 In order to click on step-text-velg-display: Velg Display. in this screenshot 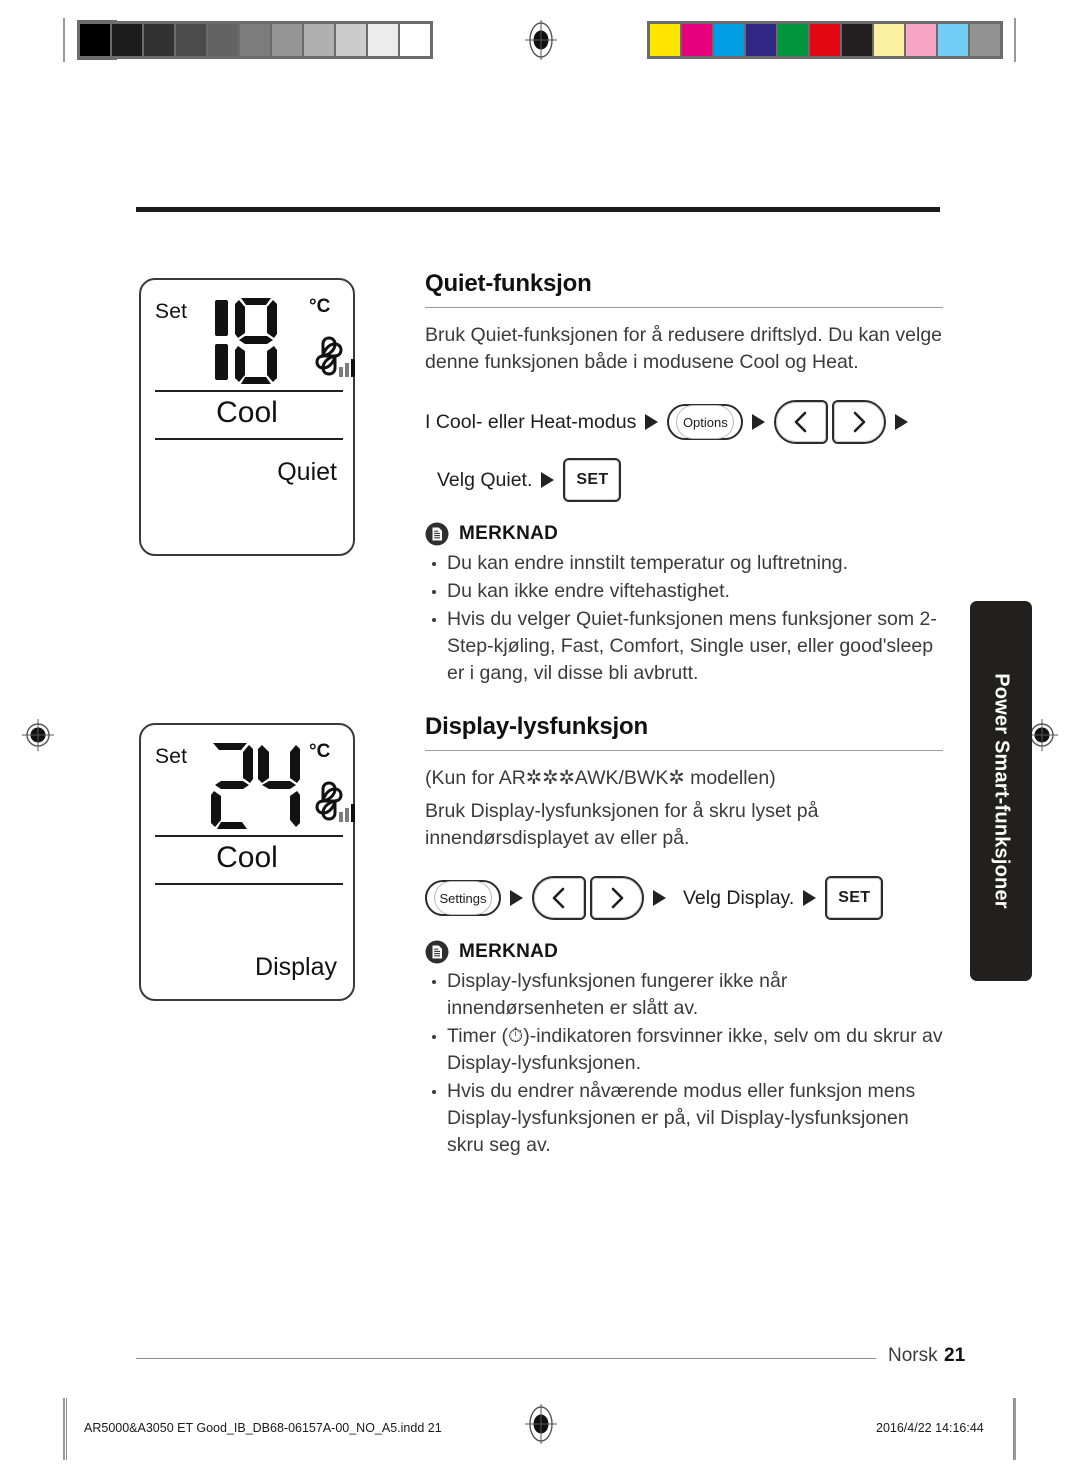, I will do `click(739, 897)`.